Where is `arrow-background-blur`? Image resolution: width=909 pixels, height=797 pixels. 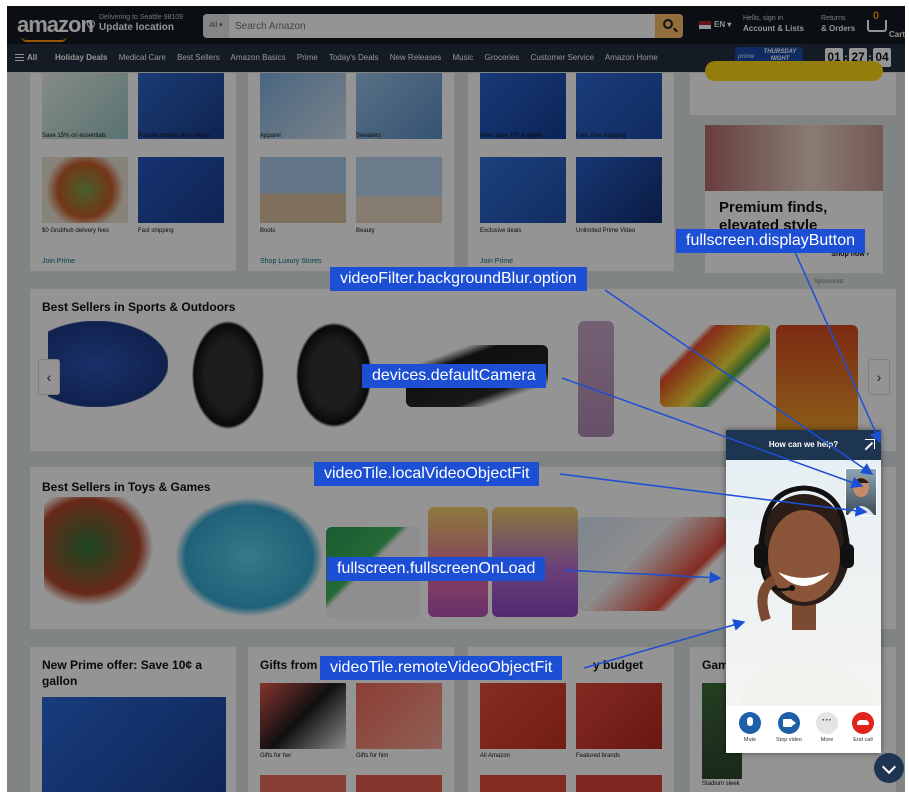 arrow-background-blur is located at coordinates (739, 382).